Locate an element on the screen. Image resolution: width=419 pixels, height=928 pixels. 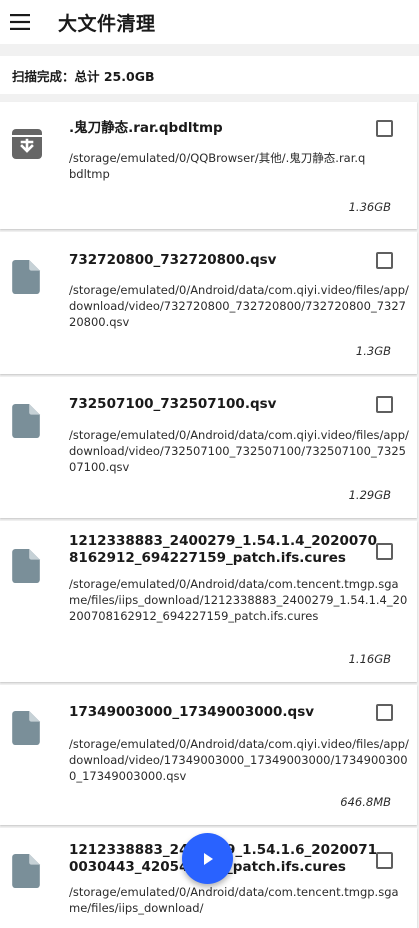
menu-icon is located at coordinates (20, 22).